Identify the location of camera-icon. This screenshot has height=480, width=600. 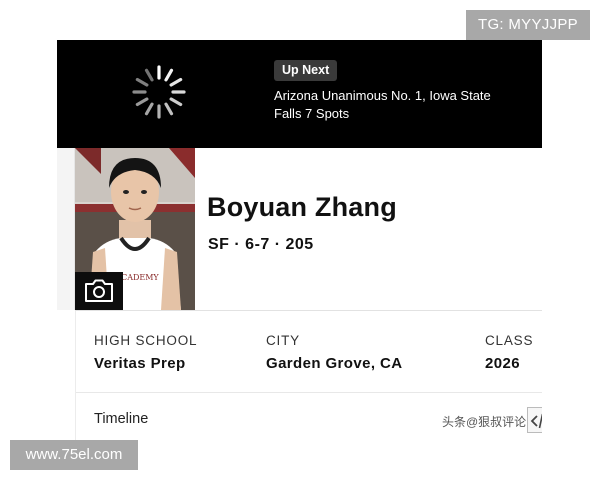
(99, 290).